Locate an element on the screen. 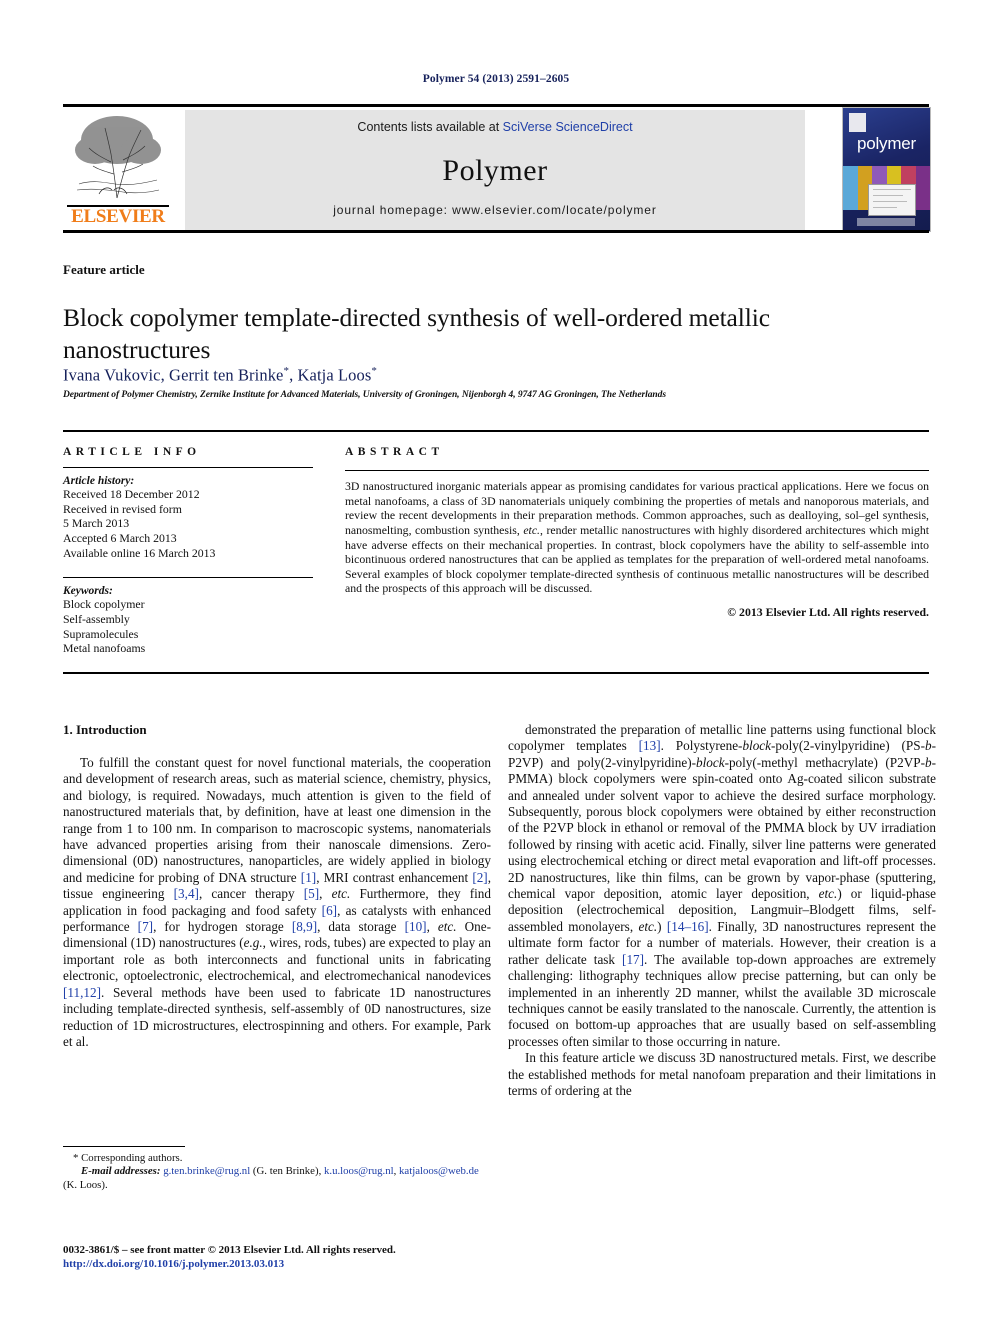 The image size is (992, 1323). email-addresses-label: E-mail addresses: is located at coordinates (121, 1171).